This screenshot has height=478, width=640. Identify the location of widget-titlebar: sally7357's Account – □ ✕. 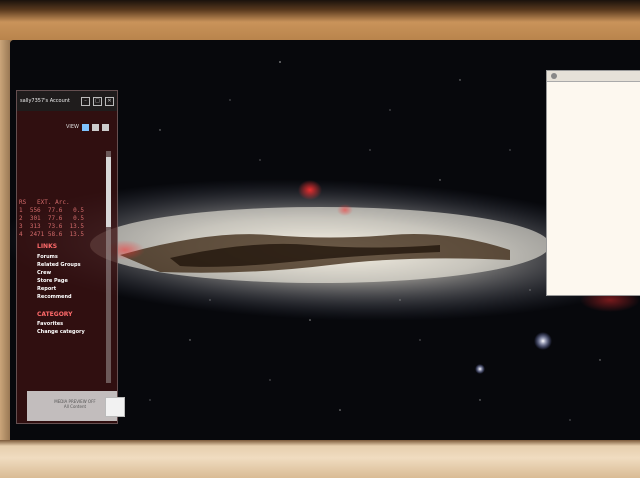
(67, 101).